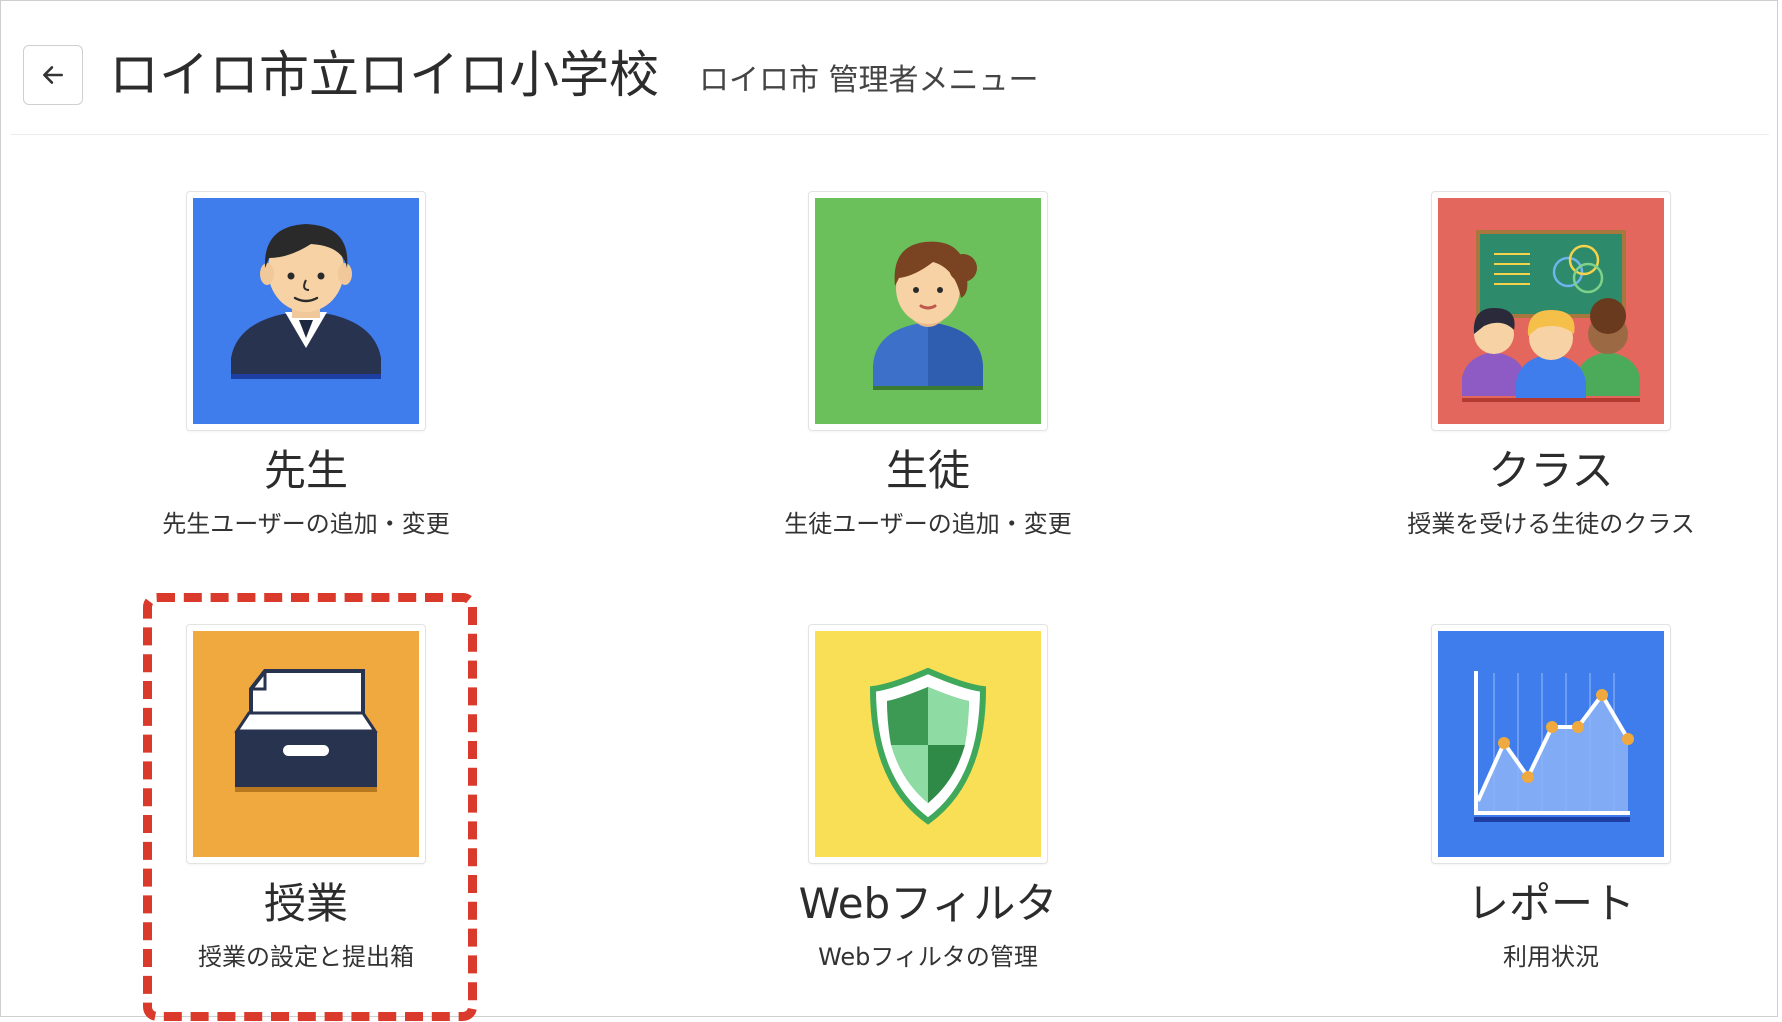  I want to click on page-header: ロイロ市立ロイロ小学校 ロイロ市 管理者メニュー, so click(890, 68).